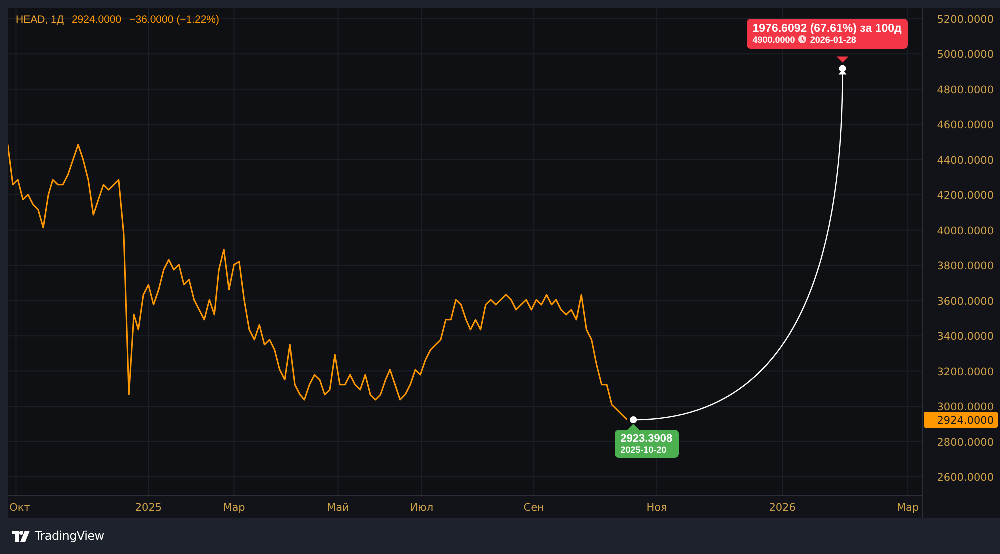  What do you see at coordinates (338, 508) in the screenshot?
I see `axis-label: Май` at bounding box center [338, 508].